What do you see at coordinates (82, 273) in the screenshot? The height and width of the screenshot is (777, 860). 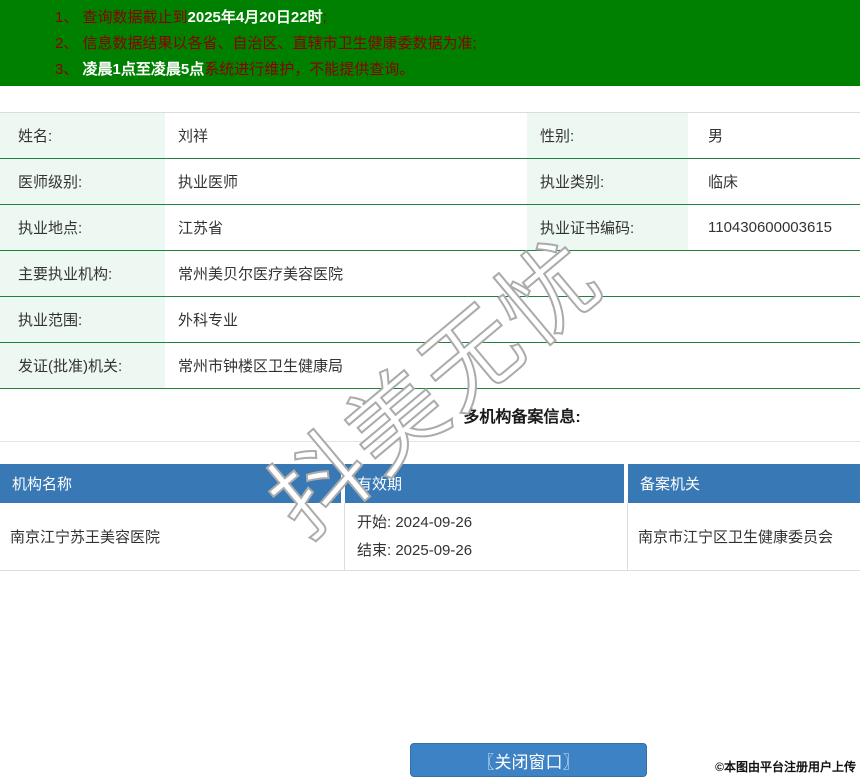 I see `field-label-main-institution: 主要执业机构:` at bounding box center [82, 273].